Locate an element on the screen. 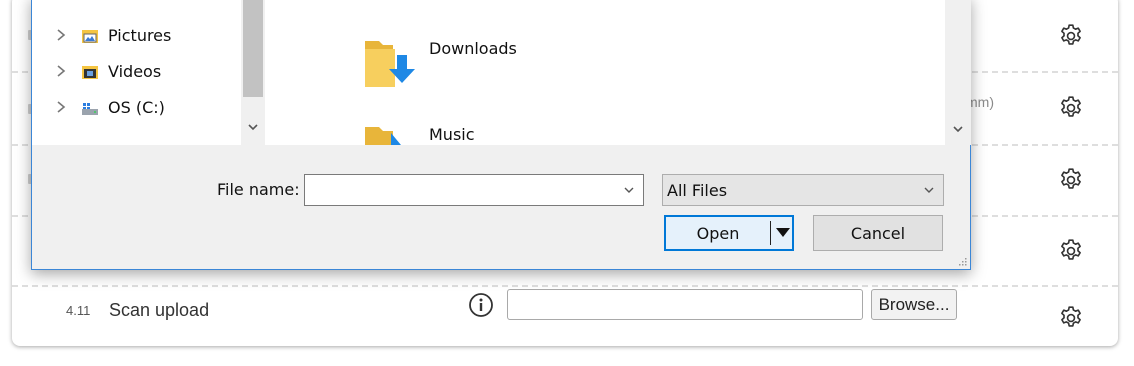  cancel-button-label: Cancel is located at coordinates (878, 233).